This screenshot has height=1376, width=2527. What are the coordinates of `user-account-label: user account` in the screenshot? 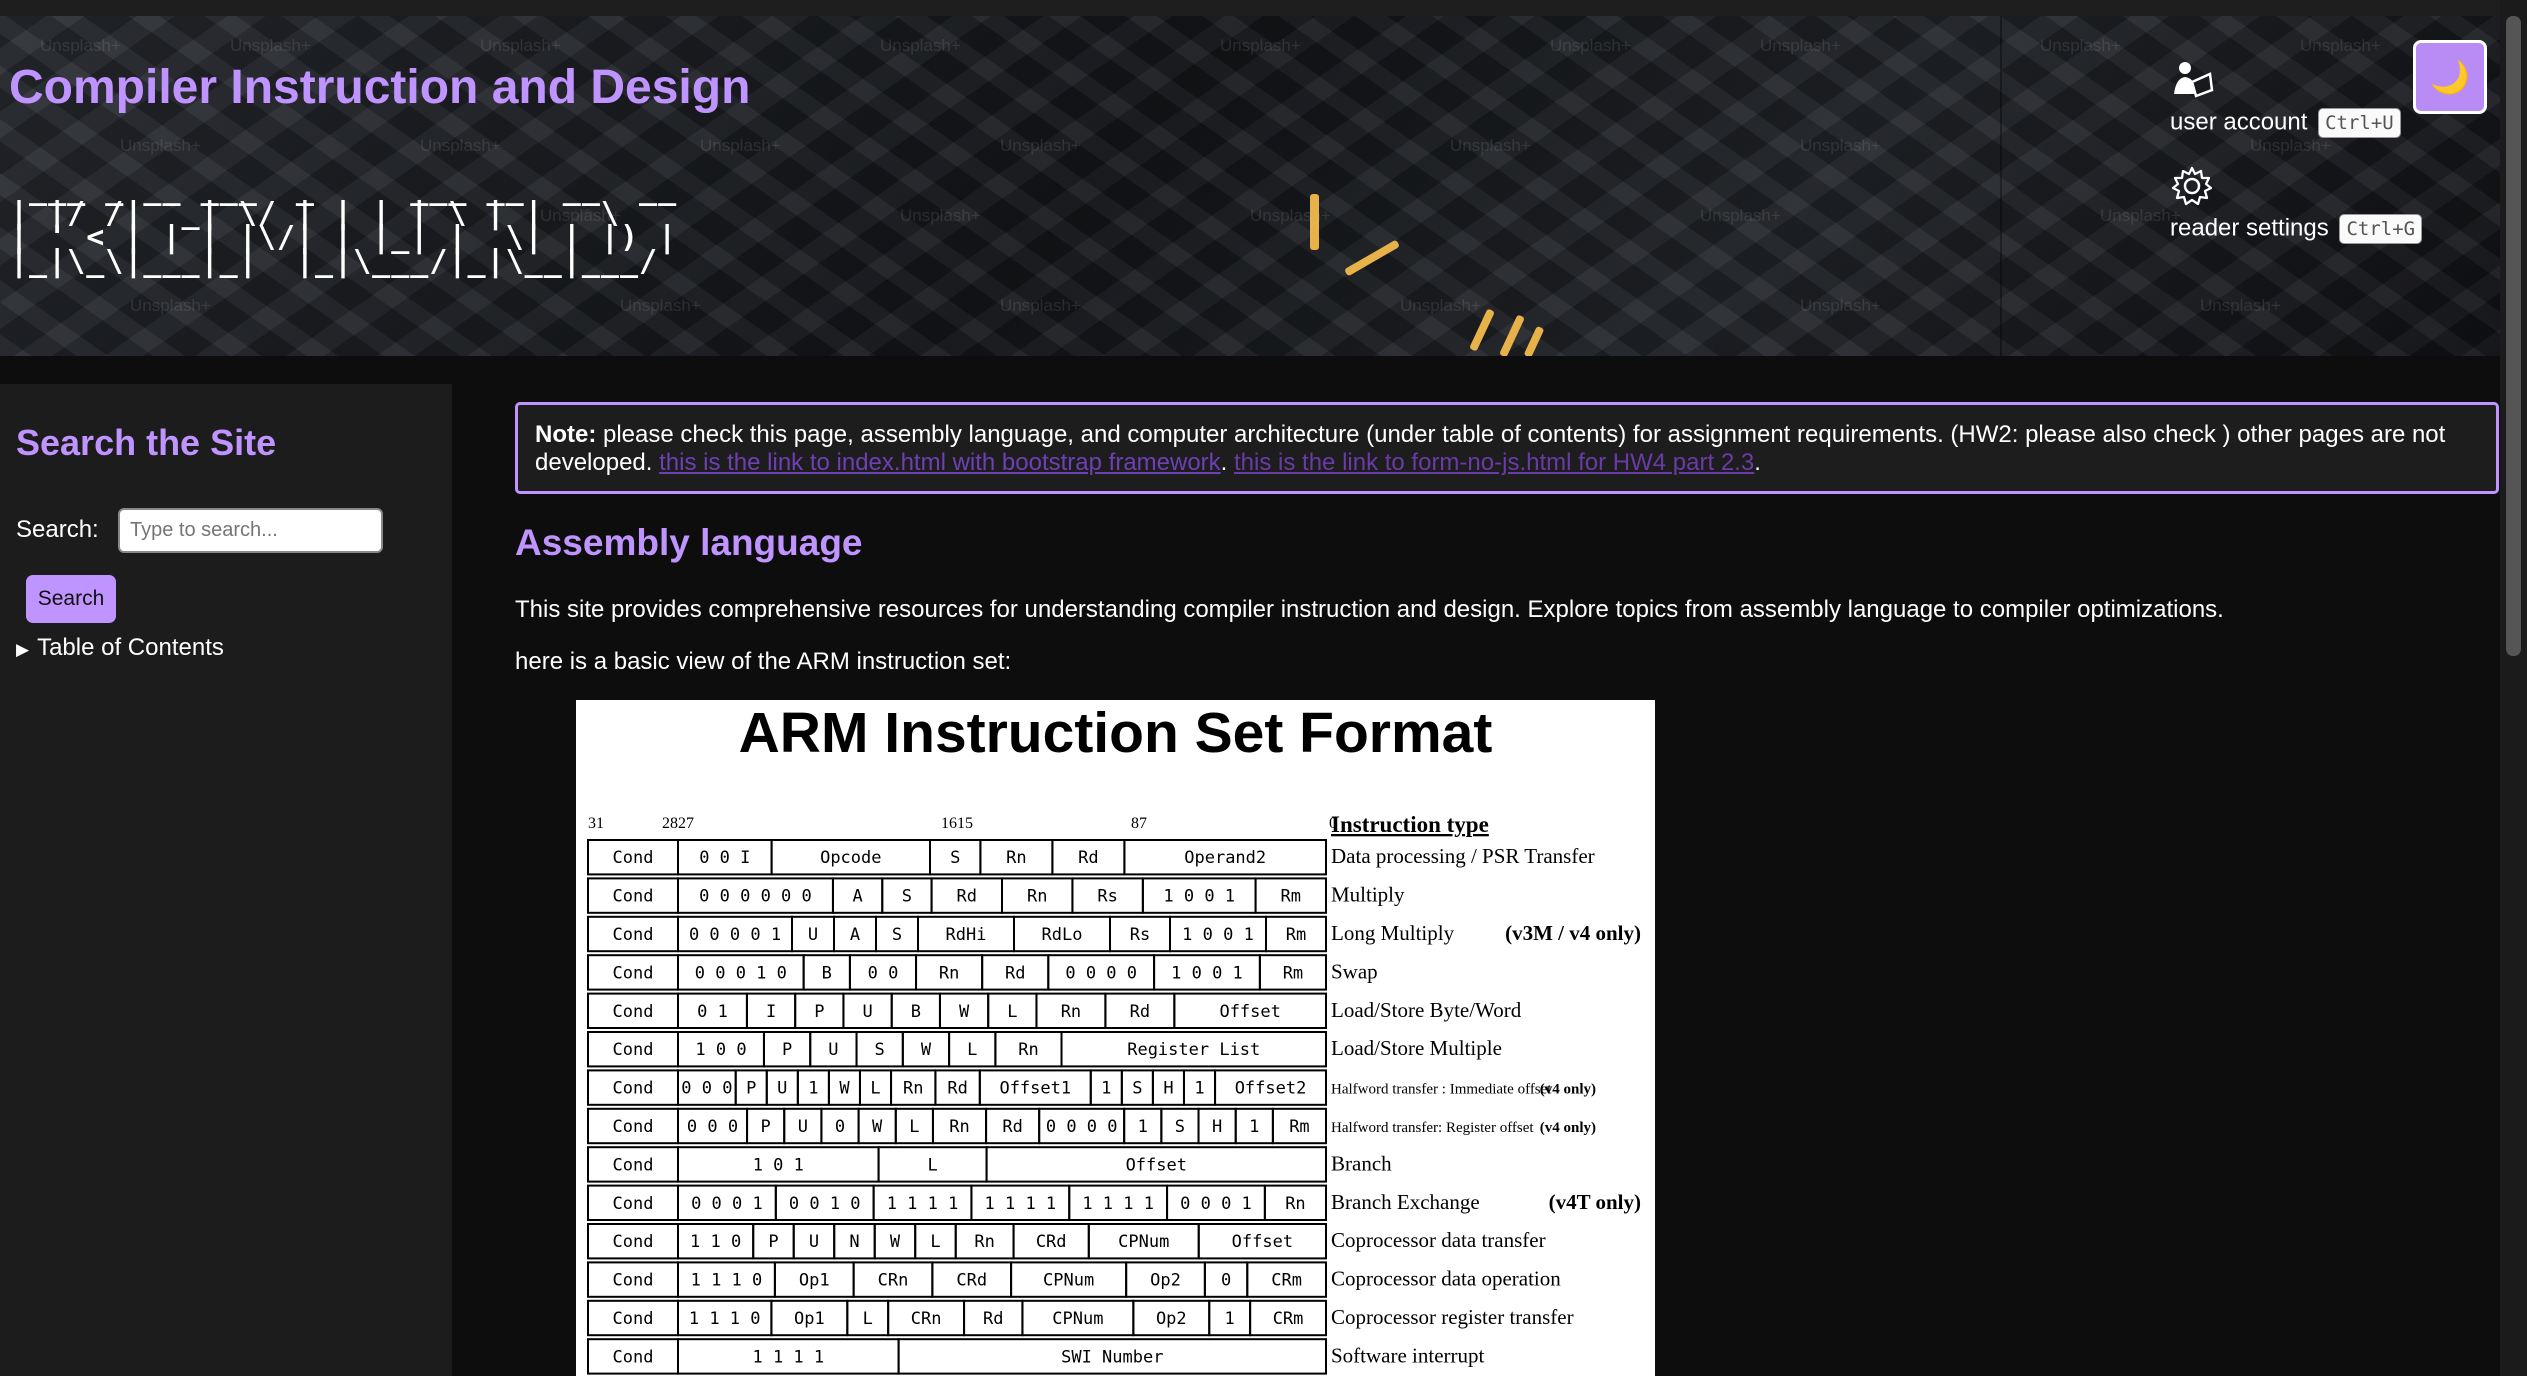 It's located at (2239, 122).